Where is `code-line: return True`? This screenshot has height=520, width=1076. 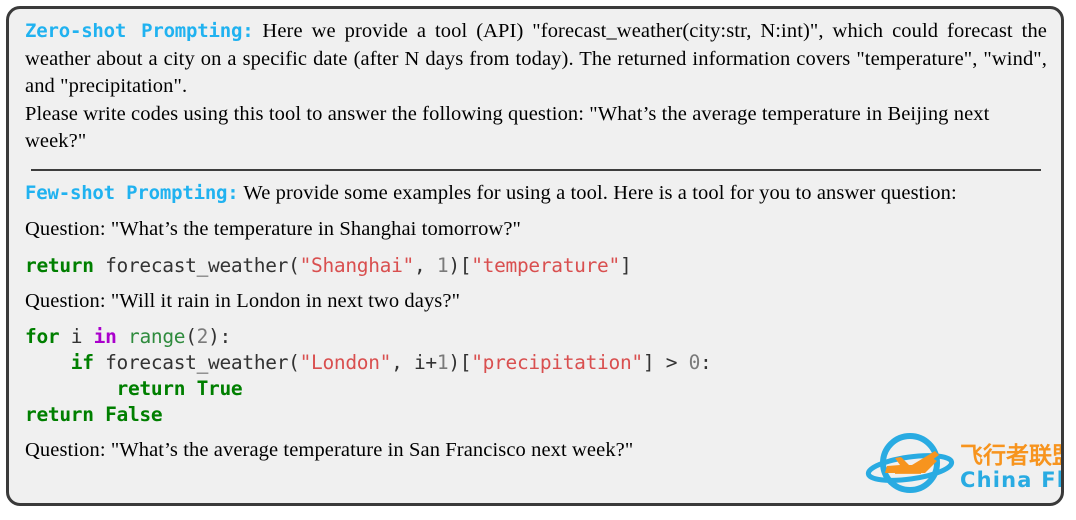
code-line: return True is located at coordinates (536, 389).